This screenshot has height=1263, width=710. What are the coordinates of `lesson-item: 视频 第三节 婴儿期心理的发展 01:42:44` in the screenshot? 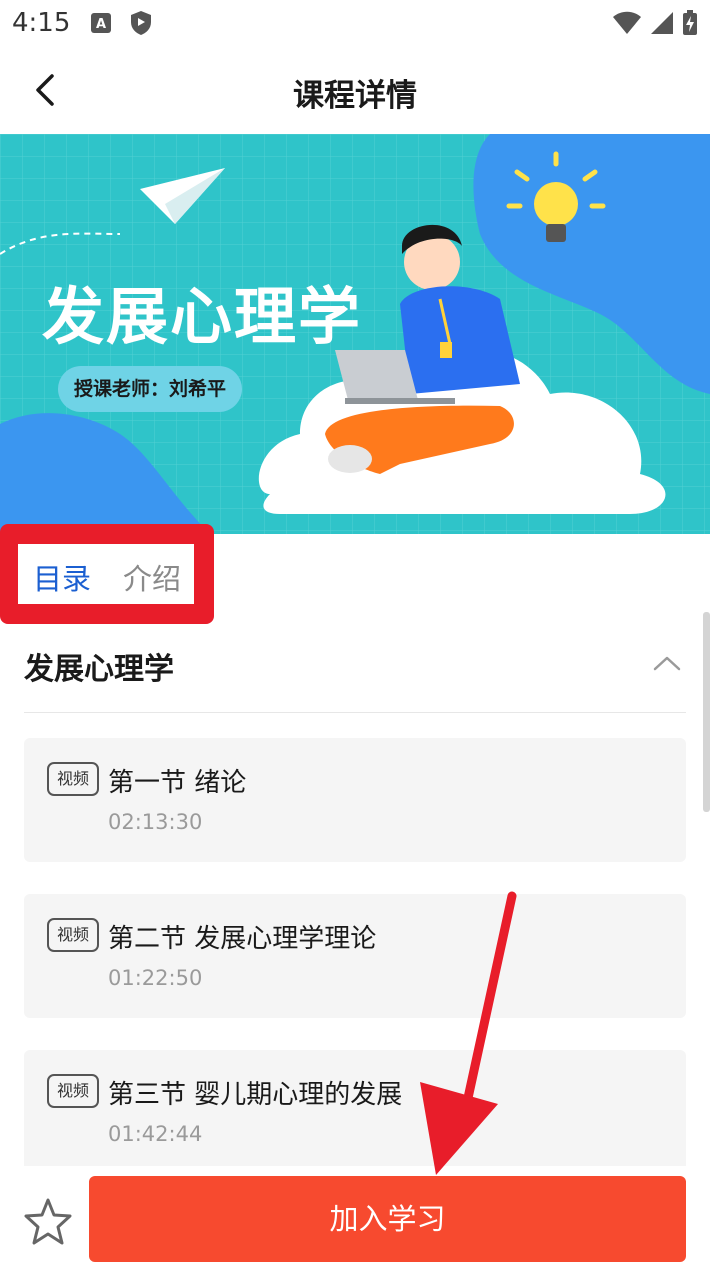 It's located at (355, 1112).